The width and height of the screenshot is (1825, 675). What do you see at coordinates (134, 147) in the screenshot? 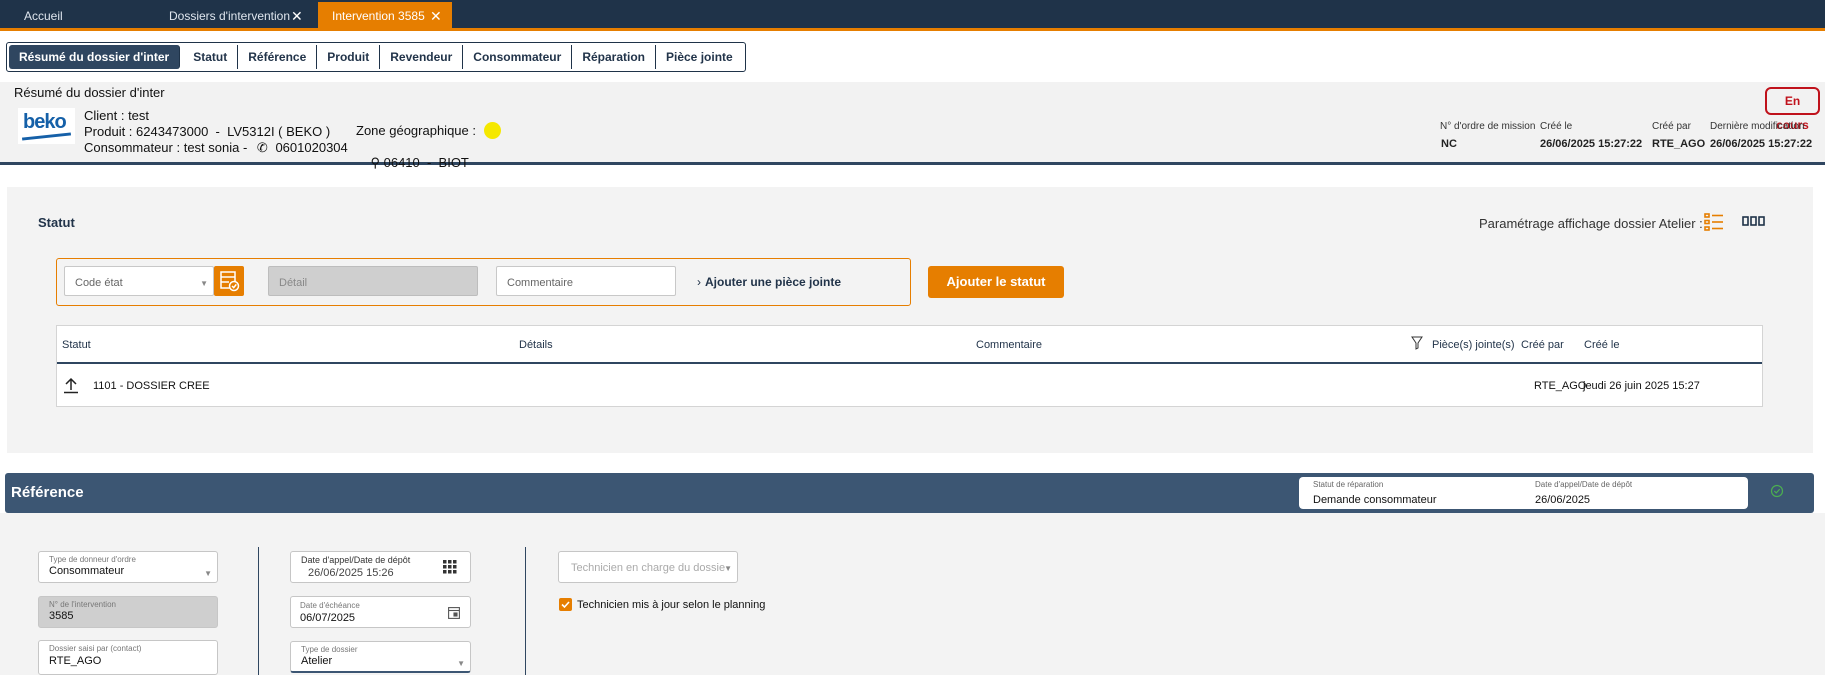
I see `consumer-label: Consommateur :` at bounding box center [134, 147].